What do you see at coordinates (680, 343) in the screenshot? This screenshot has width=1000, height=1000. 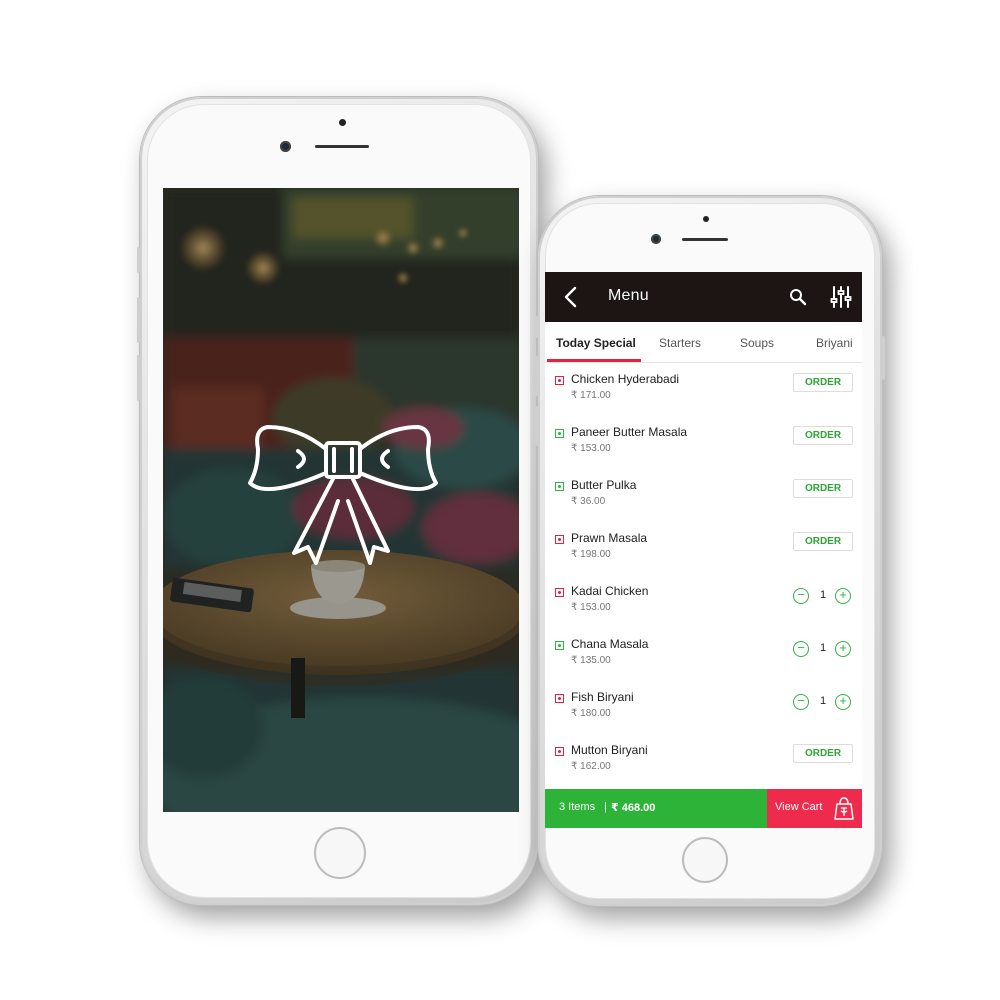 I see `tab-starters: Starters` at bounding box center [680, 343].